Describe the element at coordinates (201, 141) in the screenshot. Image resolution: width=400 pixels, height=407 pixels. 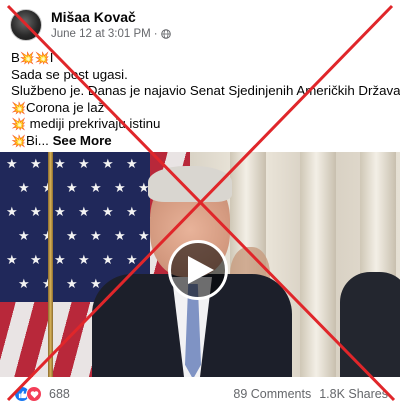
I see `post-line-6: 💥Bi... See More` at that location.